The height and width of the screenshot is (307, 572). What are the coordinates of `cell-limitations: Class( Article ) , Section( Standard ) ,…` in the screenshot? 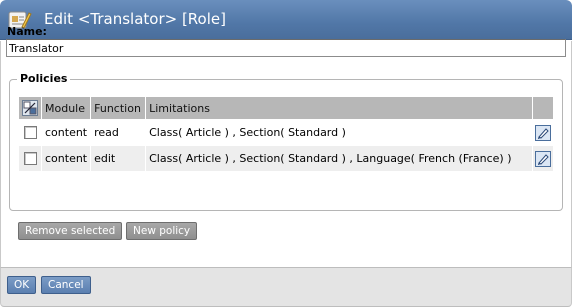 It's located at (339, 158).